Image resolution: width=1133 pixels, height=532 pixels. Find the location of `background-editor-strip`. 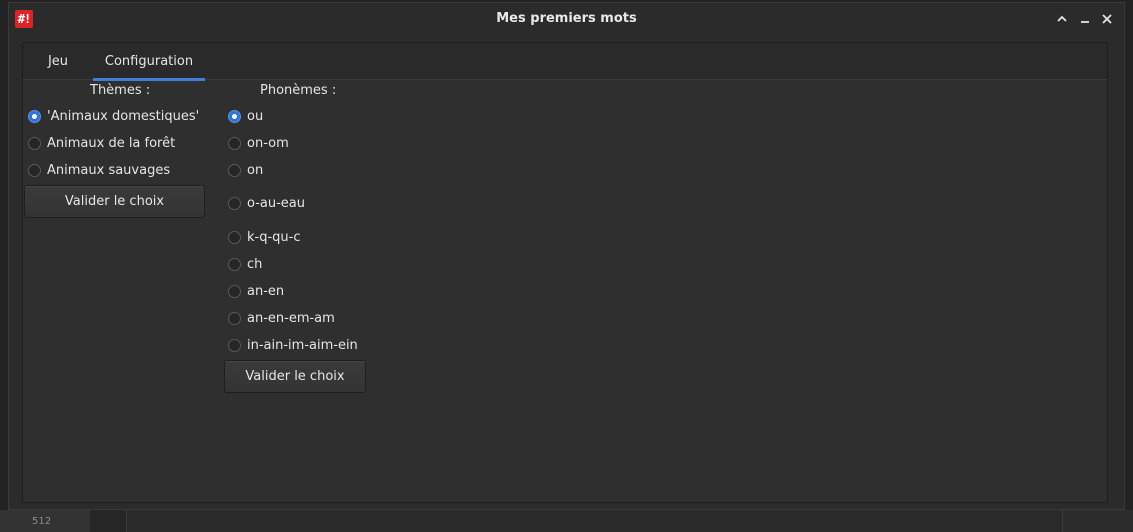

background-editor-strip is located at coordinates (566, 521).